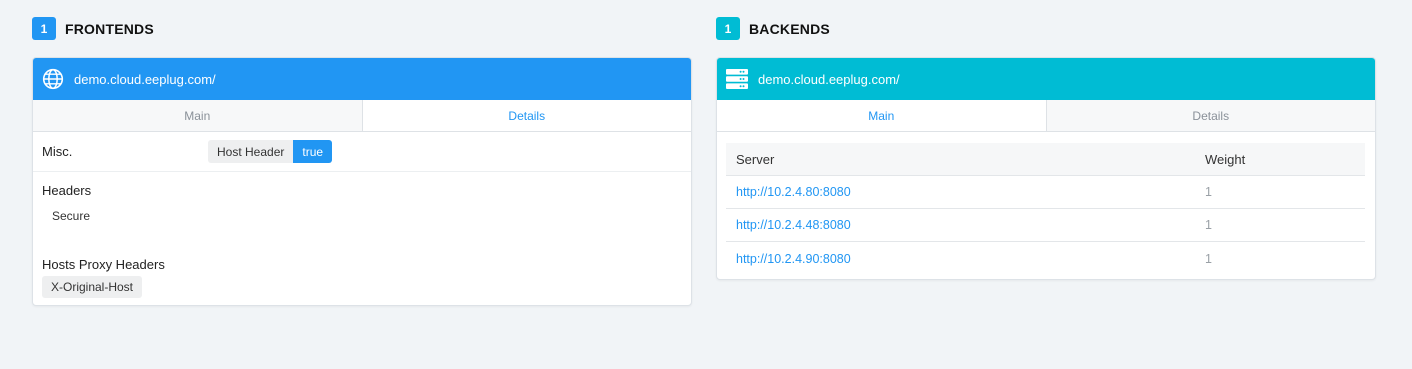 Image resolution: width=1412 pixels, height=369 pixels. I want to click on frontends-title: FRONTENDS, so click(109, 28).